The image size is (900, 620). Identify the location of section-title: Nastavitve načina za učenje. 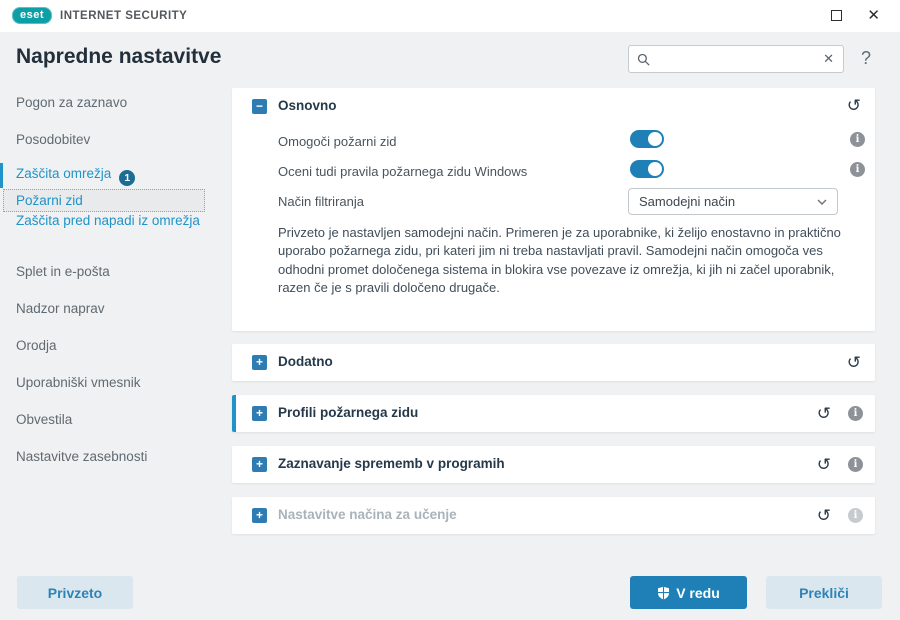
(367, 514).